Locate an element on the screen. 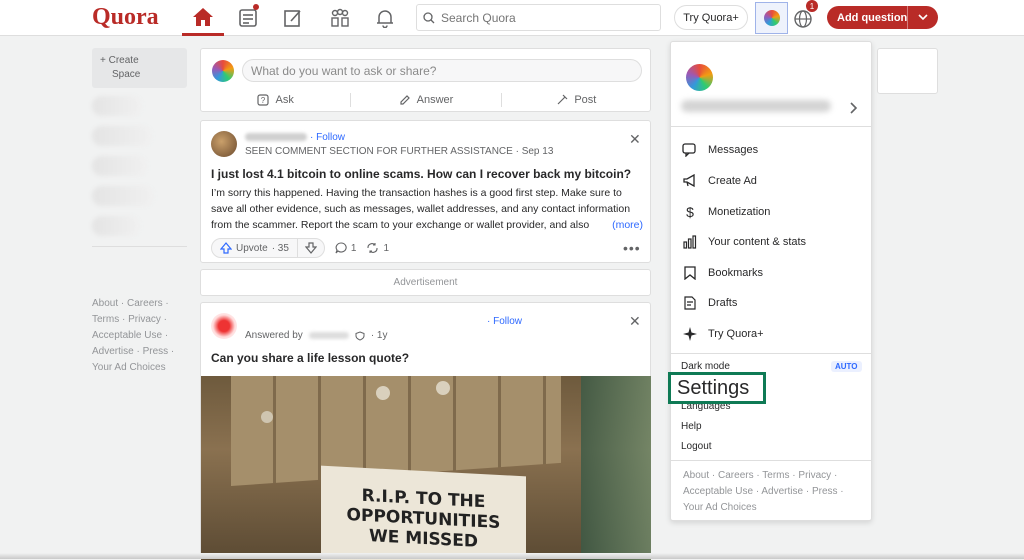 This screenshot has height=560, width=1024. left-sidebar: + Create Space is located at coordinates (139, 147).